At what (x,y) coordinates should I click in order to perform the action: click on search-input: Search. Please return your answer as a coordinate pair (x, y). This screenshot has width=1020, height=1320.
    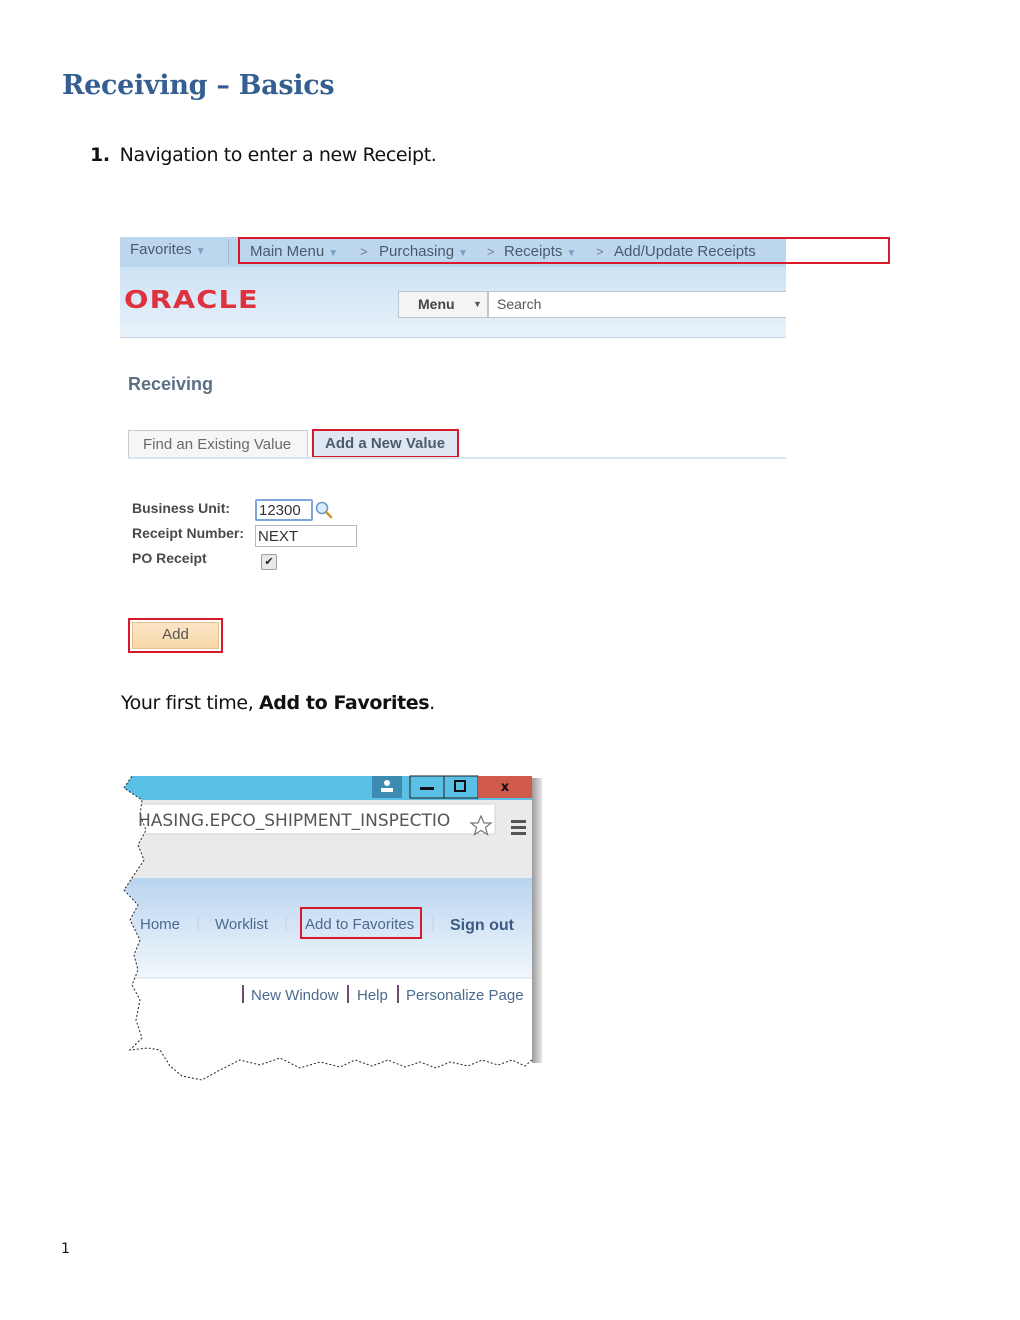
    Looking at the image, I should click on (637, 304).